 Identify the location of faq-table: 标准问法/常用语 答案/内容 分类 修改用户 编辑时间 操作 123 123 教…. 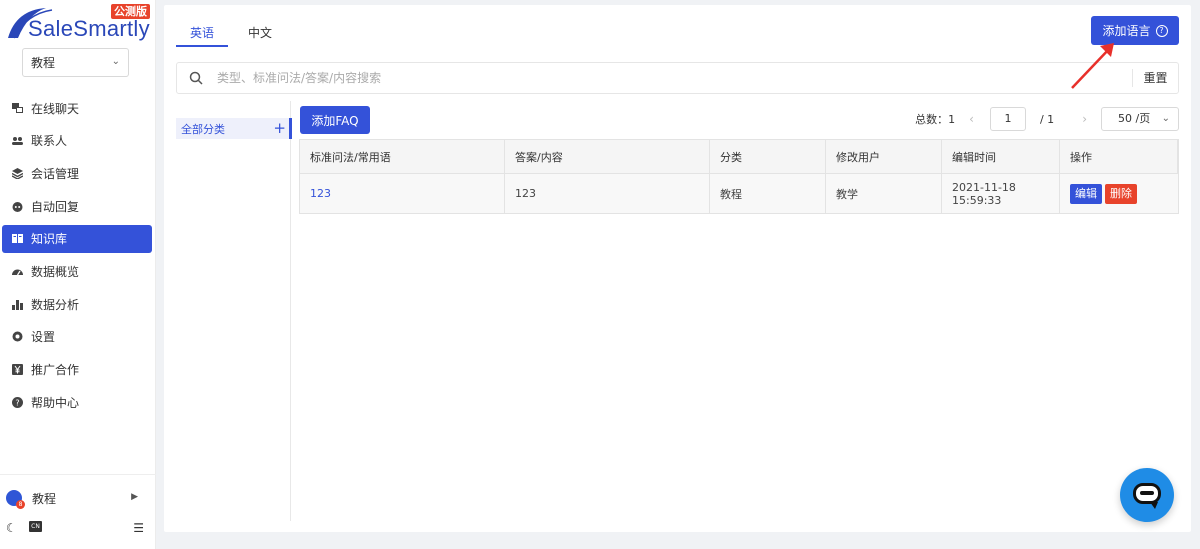
(739, 176).